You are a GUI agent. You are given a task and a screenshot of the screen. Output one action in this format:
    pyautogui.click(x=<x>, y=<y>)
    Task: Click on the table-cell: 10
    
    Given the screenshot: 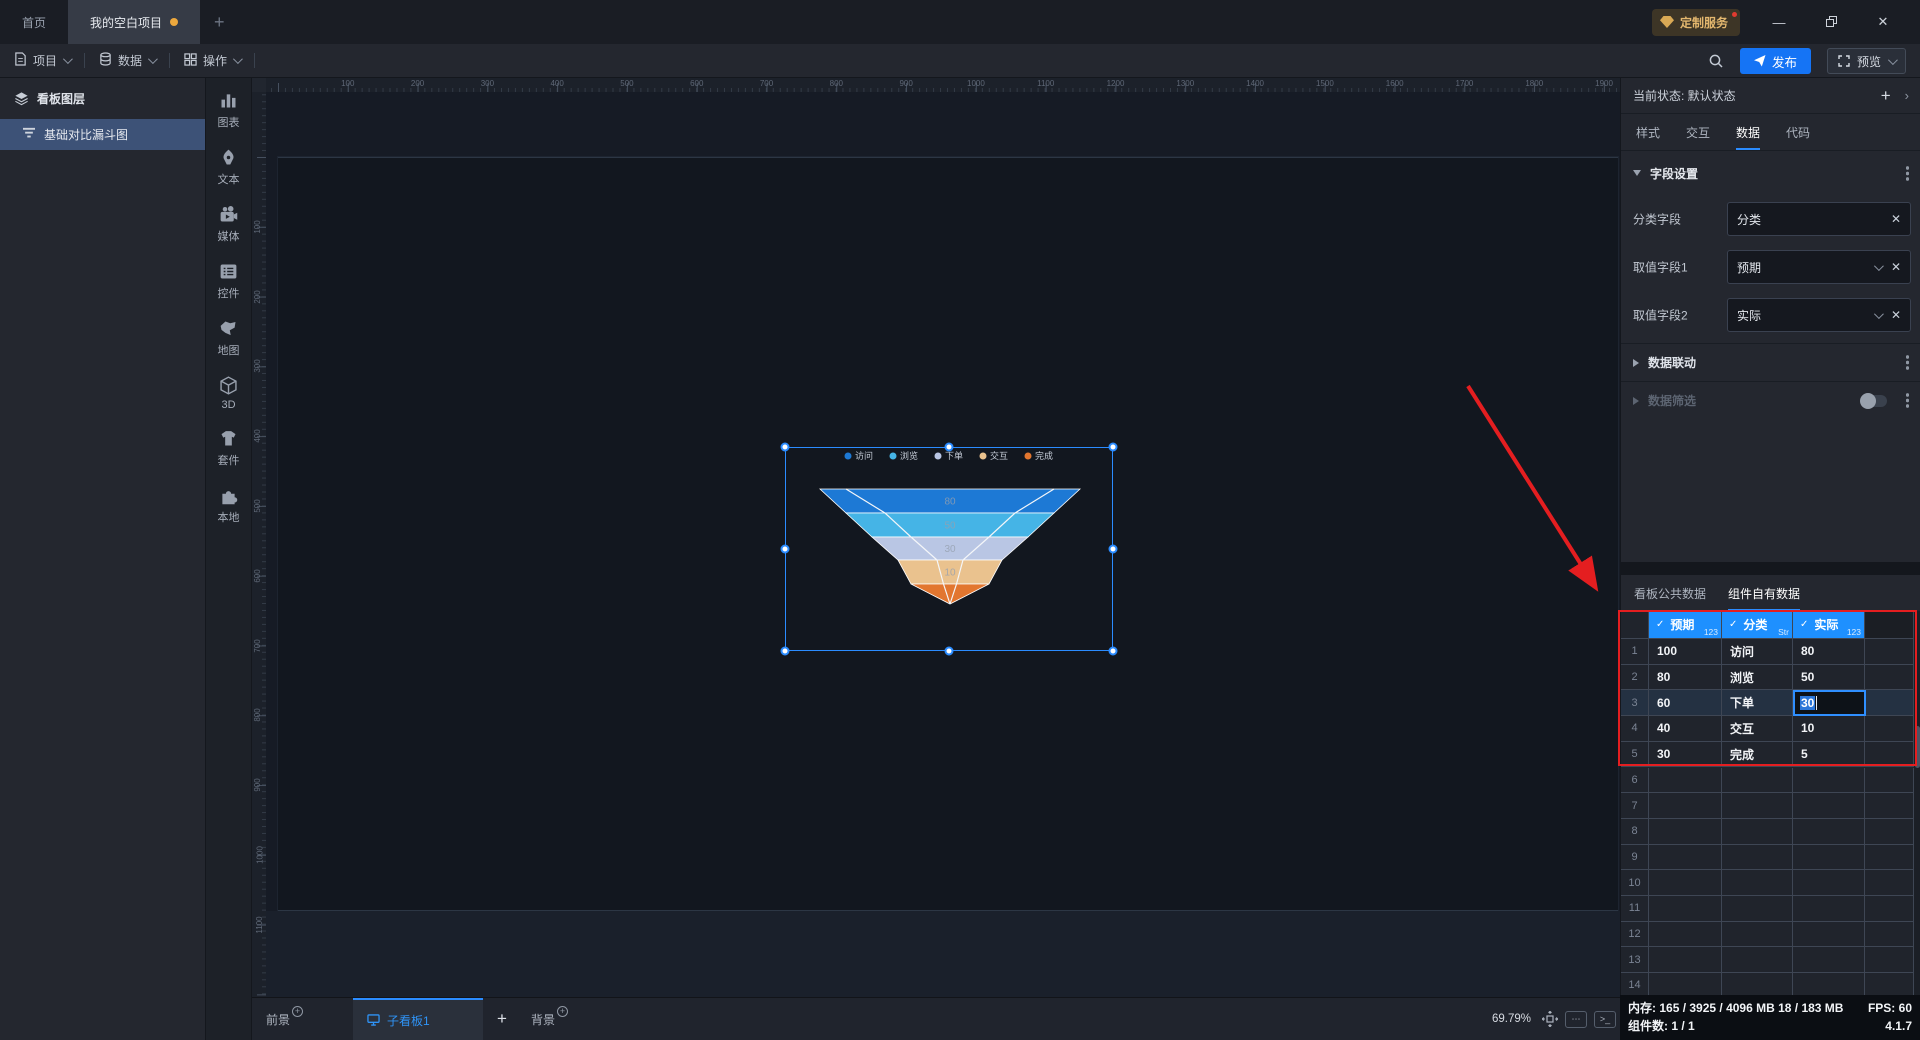 What is the action you would take?
    pyautogui.click(x=1829, y=729)
    